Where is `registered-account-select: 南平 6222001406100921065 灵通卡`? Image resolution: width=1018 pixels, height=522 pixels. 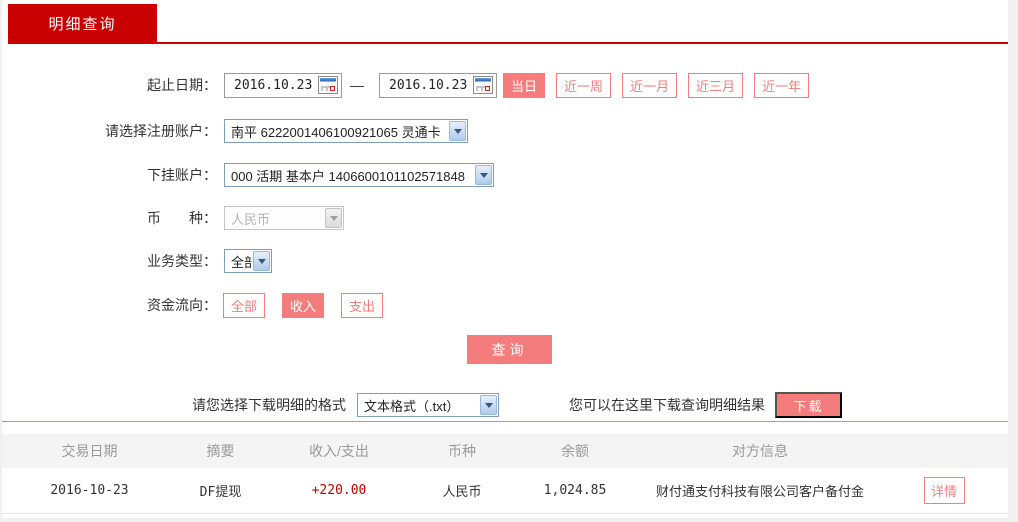
registered-account-select: 南平 6222001406100921065 灵通卡 is located at coordinates (346, 131).